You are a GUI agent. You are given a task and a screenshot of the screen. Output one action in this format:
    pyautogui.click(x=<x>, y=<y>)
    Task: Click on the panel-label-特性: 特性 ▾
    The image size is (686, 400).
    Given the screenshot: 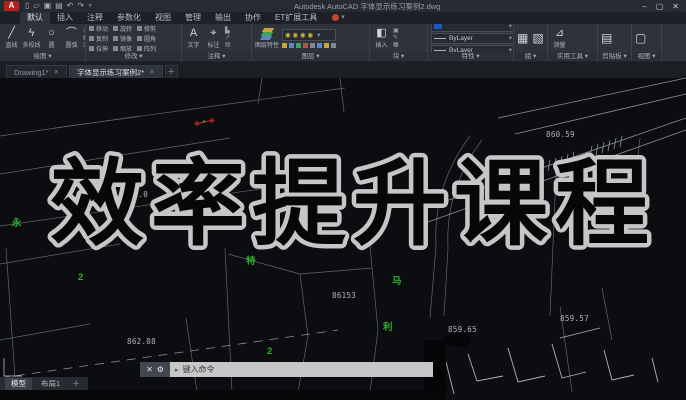 What is the action you would take?
    pyautogui.click(x=470, y=56)
    